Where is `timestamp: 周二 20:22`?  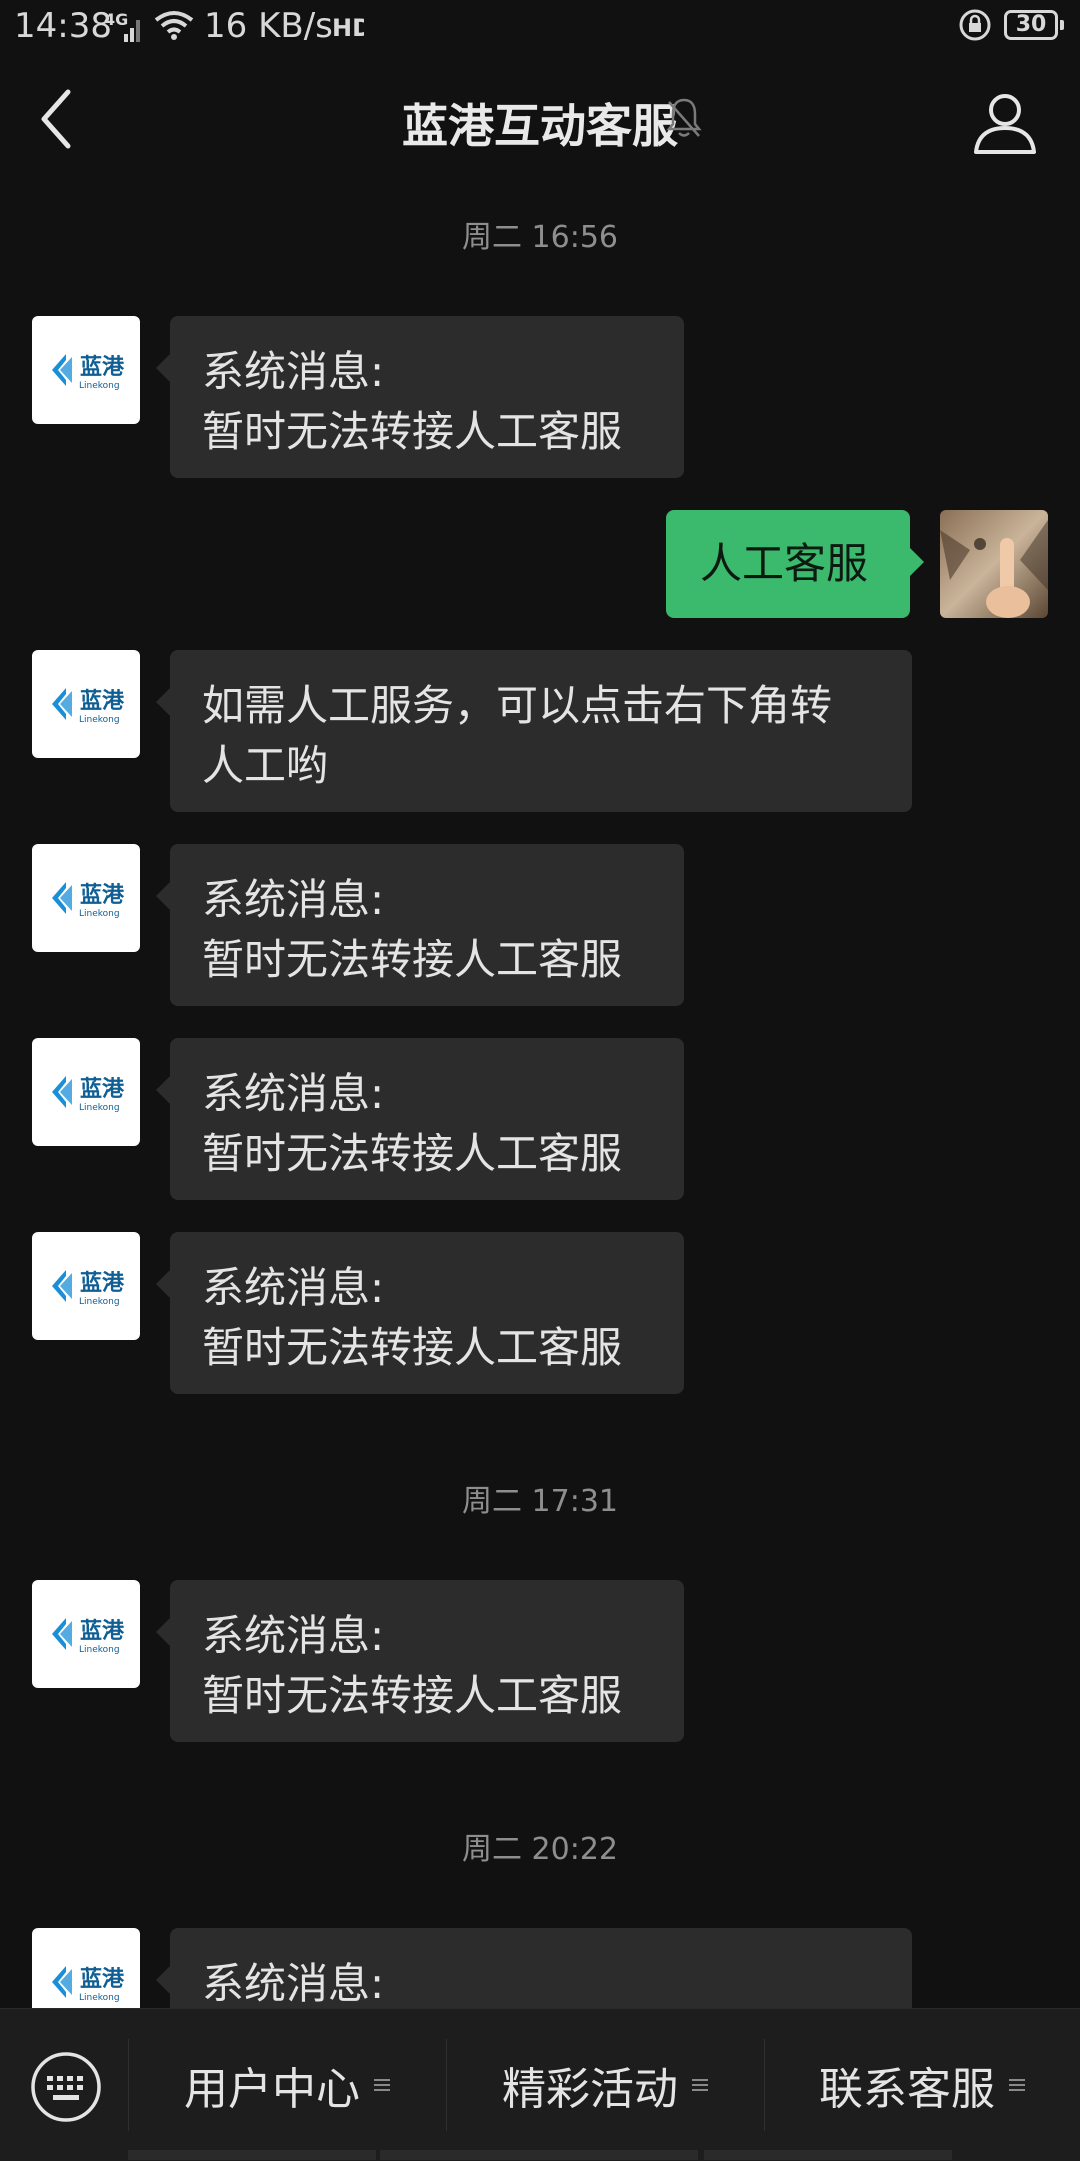
timestamp: 周二 20:22 is located at coordinates (540, 1849).